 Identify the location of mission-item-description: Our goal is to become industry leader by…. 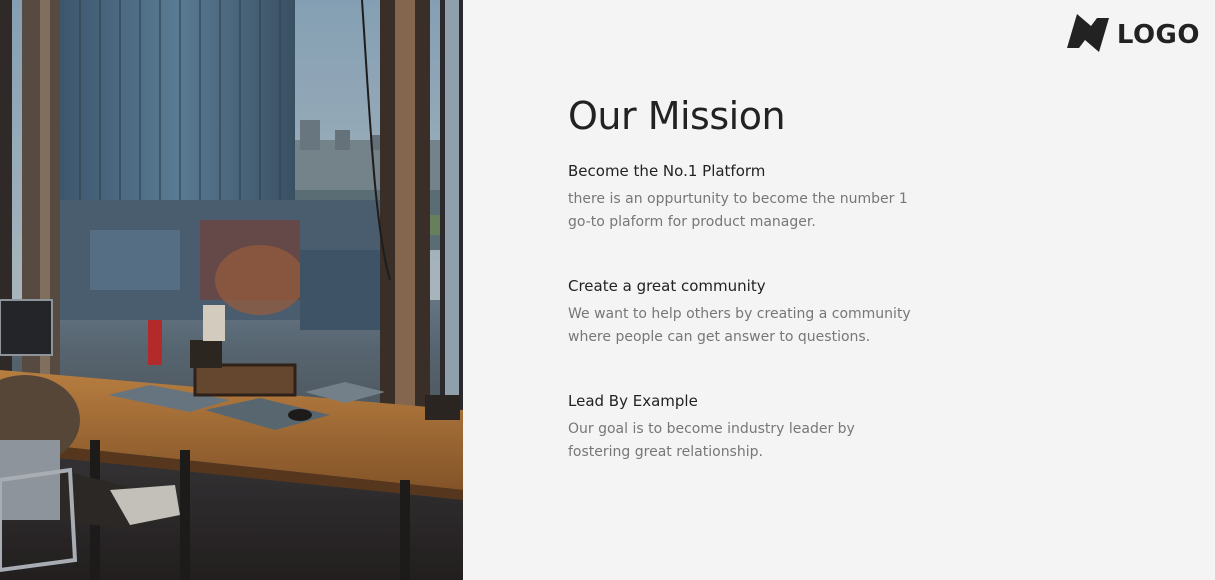
(711, 440).